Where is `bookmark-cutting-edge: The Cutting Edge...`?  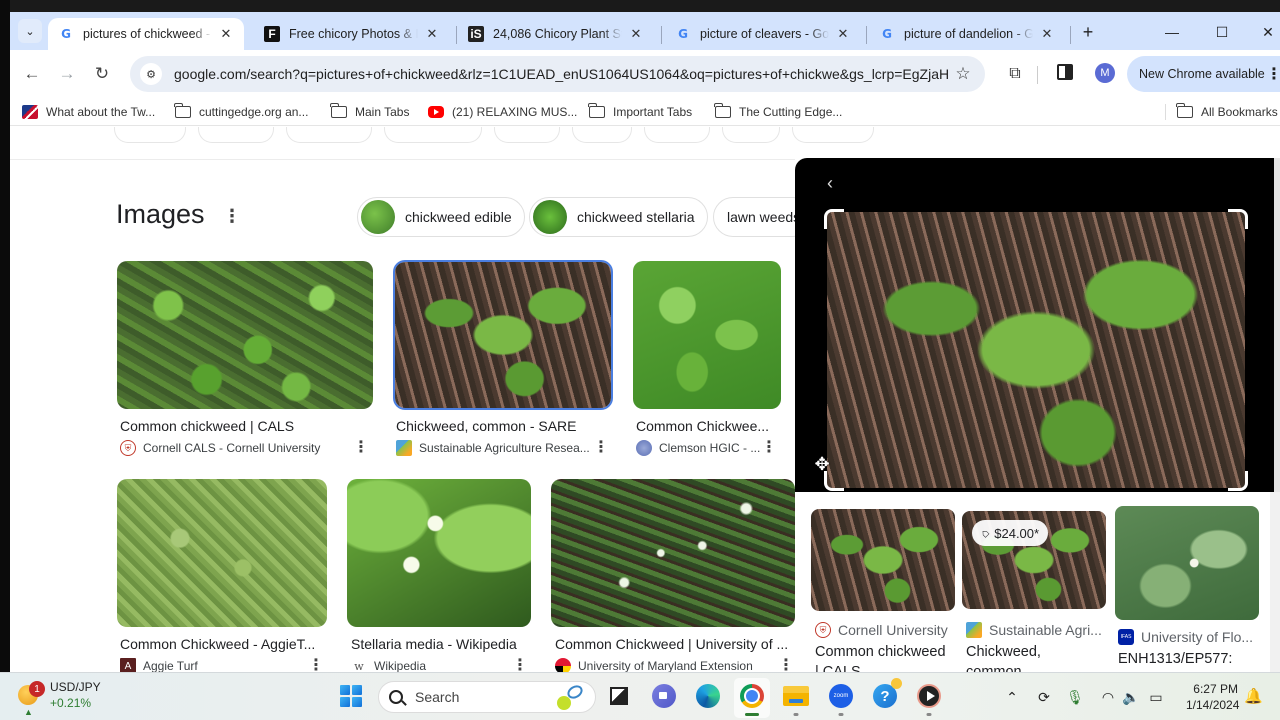
bookmark-cutting-edge: The Cutting Edge... is located at coordinates (778, 112).